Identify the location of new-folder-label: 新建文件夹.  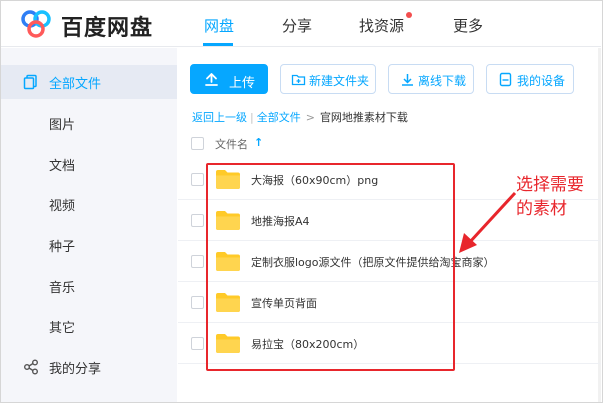
(339, 81).